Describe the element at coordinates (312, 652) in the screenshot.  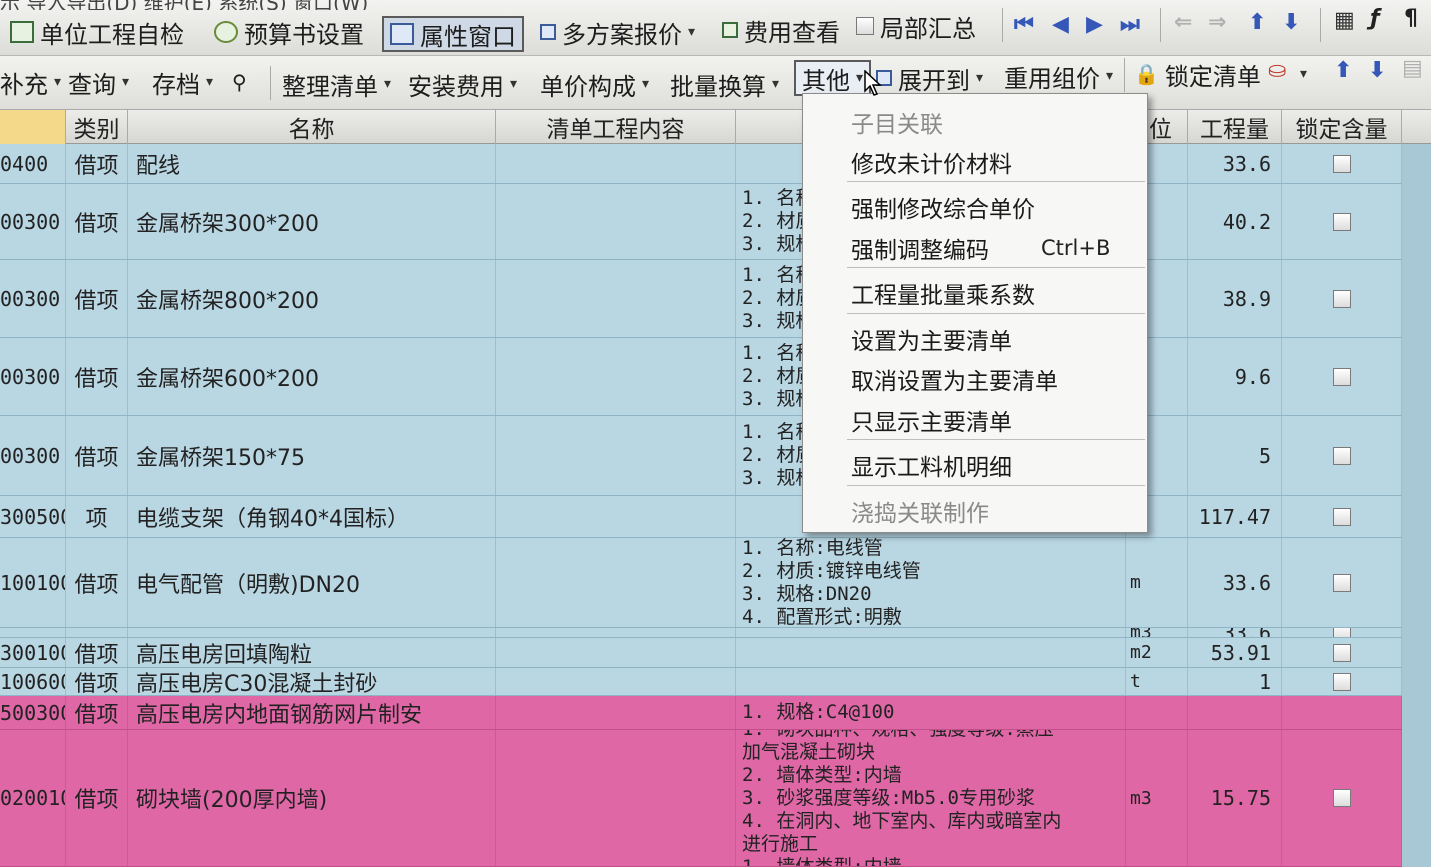
I see `cell-name: 高压电房回填陶粒` at that location.